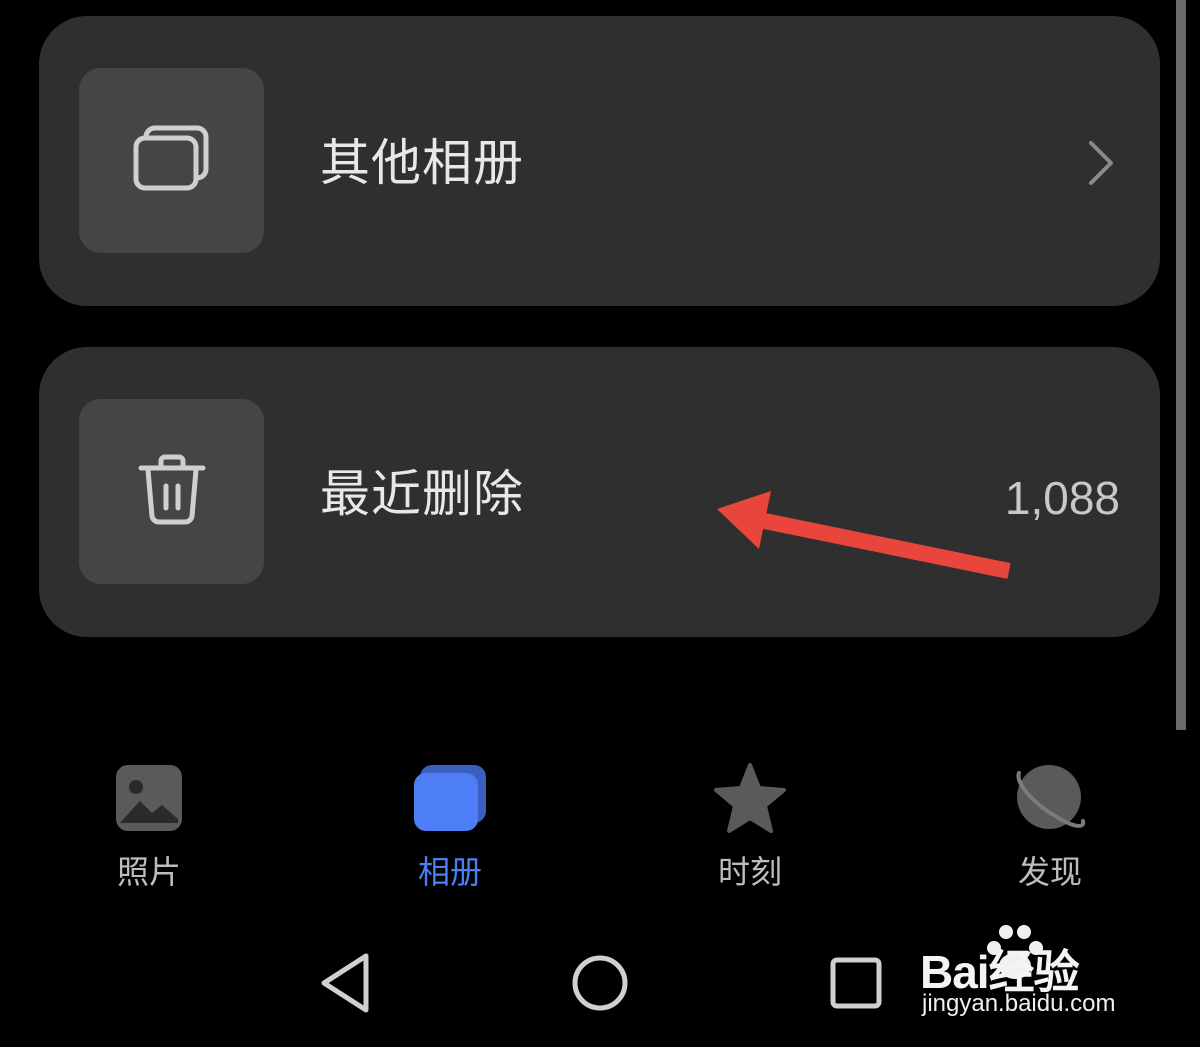  I want to click on trash-icon, so click(172, 492).